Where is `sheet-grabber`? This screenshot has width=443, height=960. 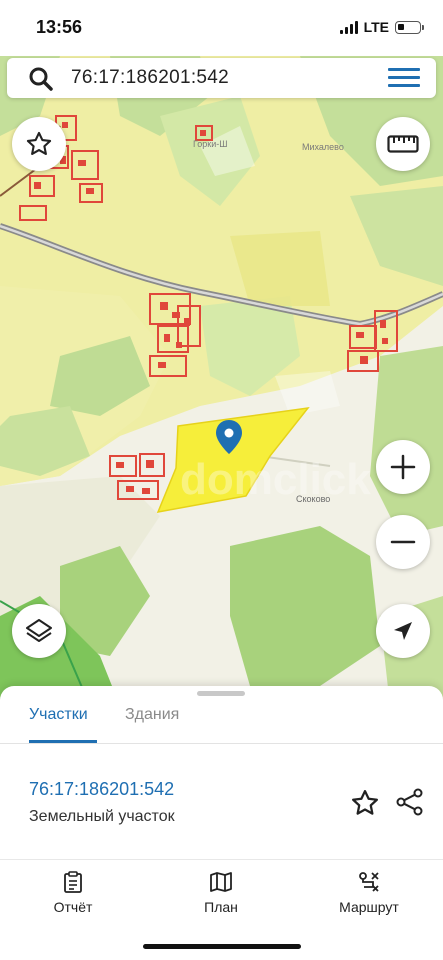
sheet-grabber is located at coordinates (221, 693).